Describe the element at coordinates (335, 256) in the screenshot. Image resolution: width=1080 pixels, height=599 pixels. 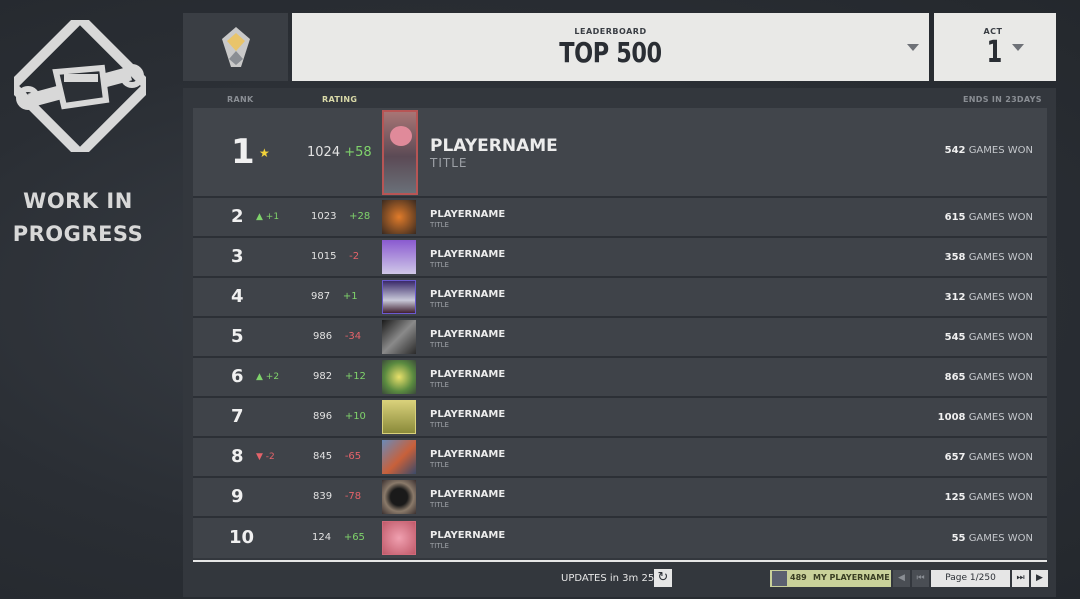
I see `rating-value: 1015 -2` at that location.